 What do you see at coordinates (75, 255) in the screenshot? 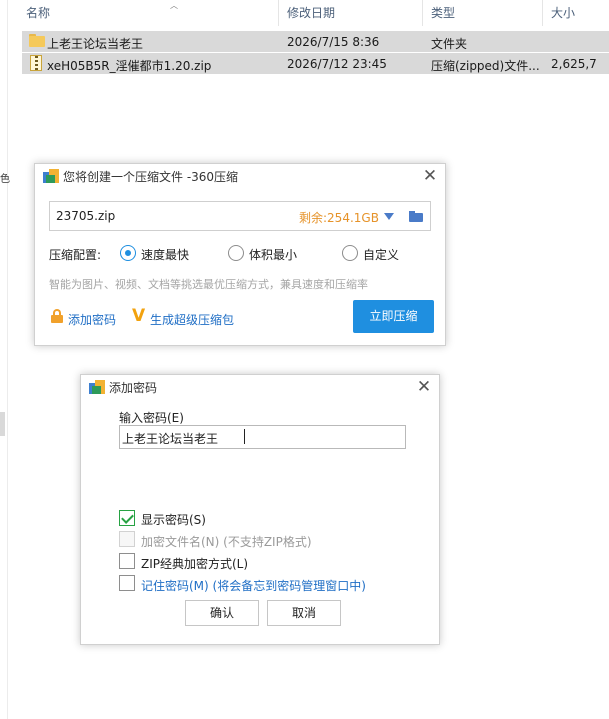
I see `compress-config-label: 压缩配置:` at bounding box center [75, 255].